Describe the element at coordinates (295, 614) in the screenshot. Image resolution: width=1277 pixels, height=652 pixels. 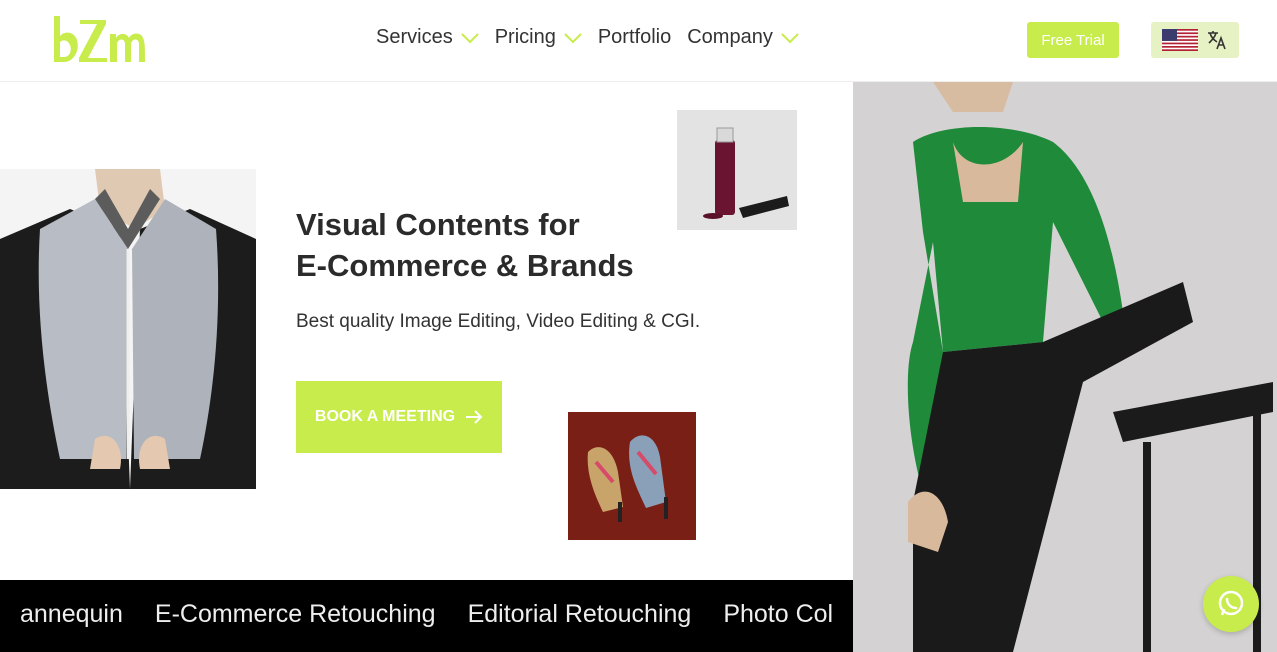
I see `marquee-item: E-Commerce Retouching` at that location.